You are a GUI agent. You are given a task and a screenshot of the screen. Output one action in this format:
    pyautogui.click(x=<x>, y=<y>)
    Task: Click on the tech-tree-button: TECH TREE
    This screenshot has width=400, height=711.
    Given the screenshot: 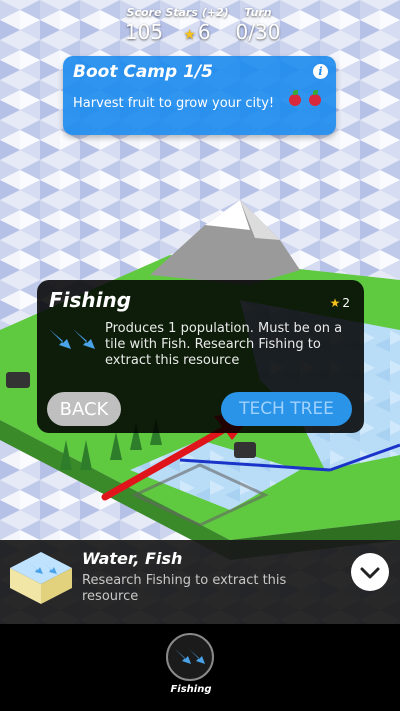 What is the action you would take?
    pyautogui.click(x=286, y=409)
    